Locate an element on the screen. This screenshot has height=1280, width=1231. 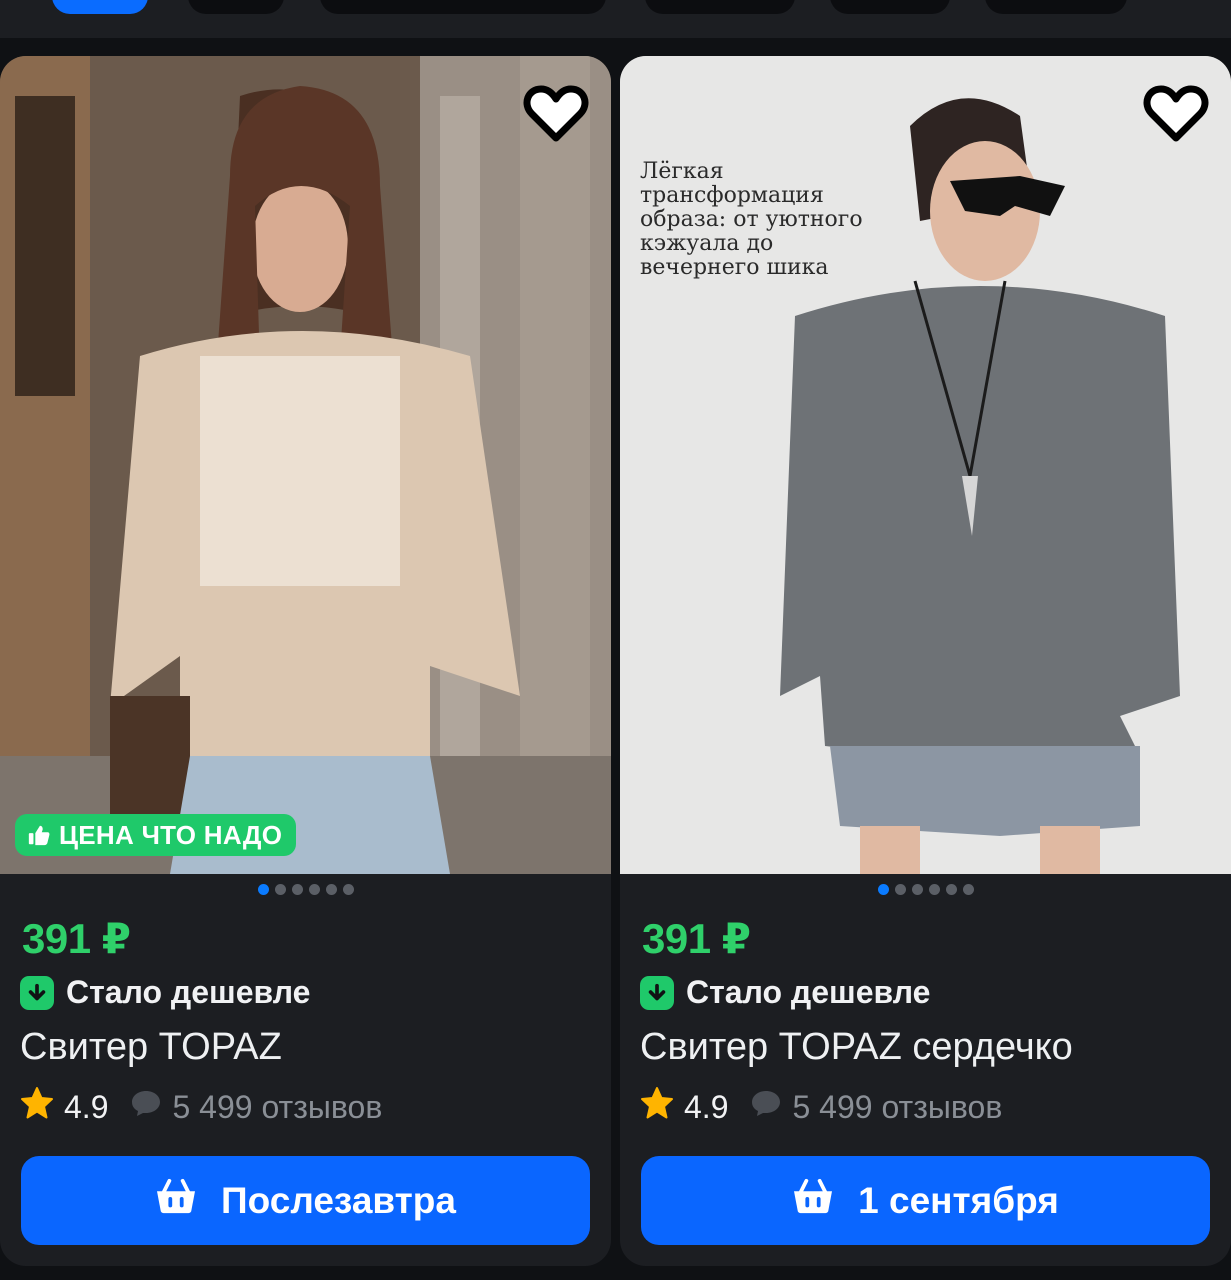
add-to-cart-button: 1 сентября is located at coordinates (925, 1200).